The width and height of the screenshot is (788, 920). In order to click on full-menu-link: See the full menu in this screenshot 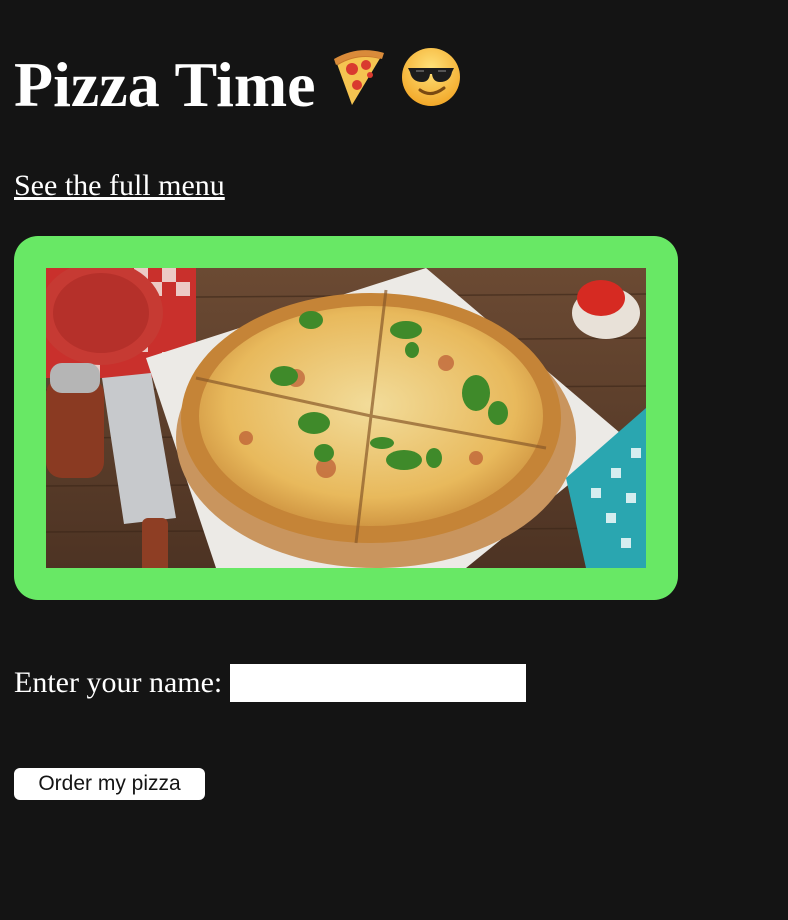, I will do `click(119, 186)`.